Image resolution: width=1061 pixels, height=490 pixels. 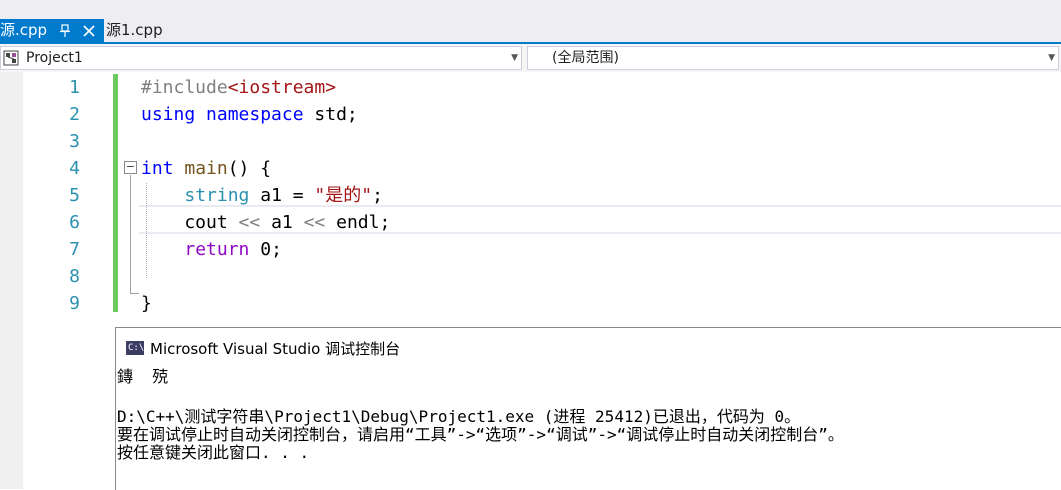 I want to click on console-icon-text: C:\, so click(x=136, y=348).